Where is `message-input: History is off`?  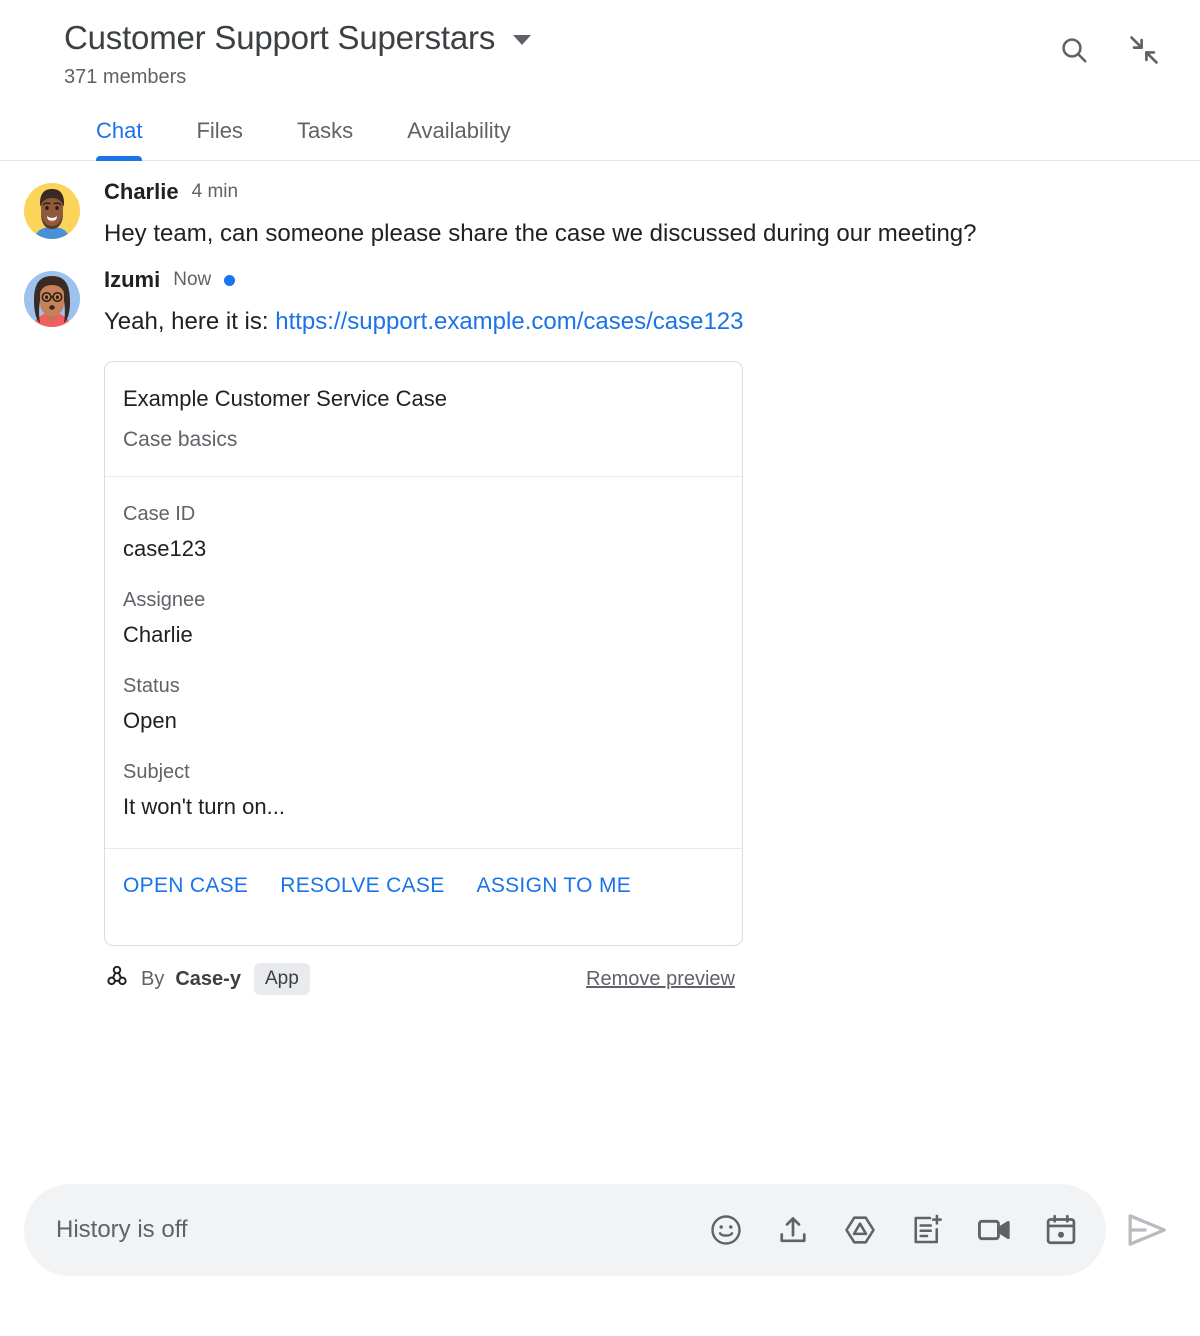 message-input: History is off is located at coordinates (380, 1230).